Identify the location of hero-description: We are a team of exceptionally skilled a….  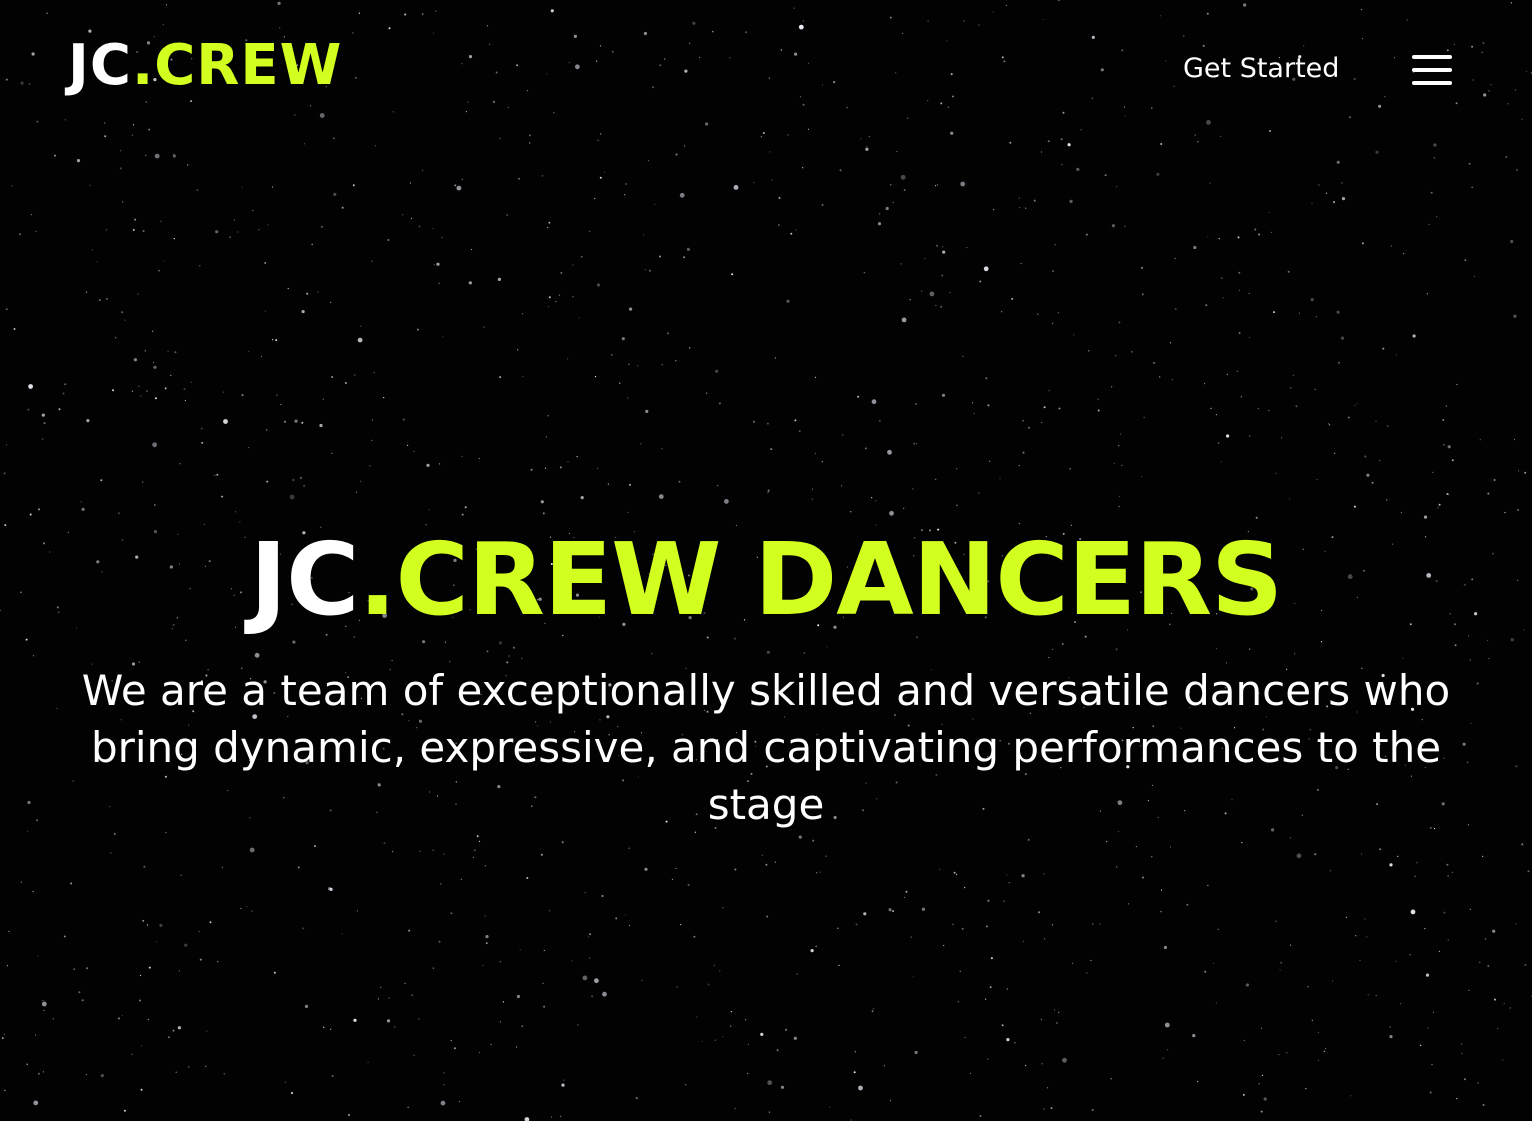
(766, 747).